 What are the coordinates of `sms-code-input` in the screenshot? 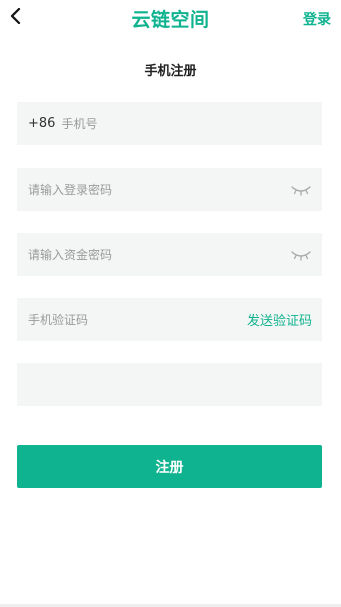 It's located at (137, 319).